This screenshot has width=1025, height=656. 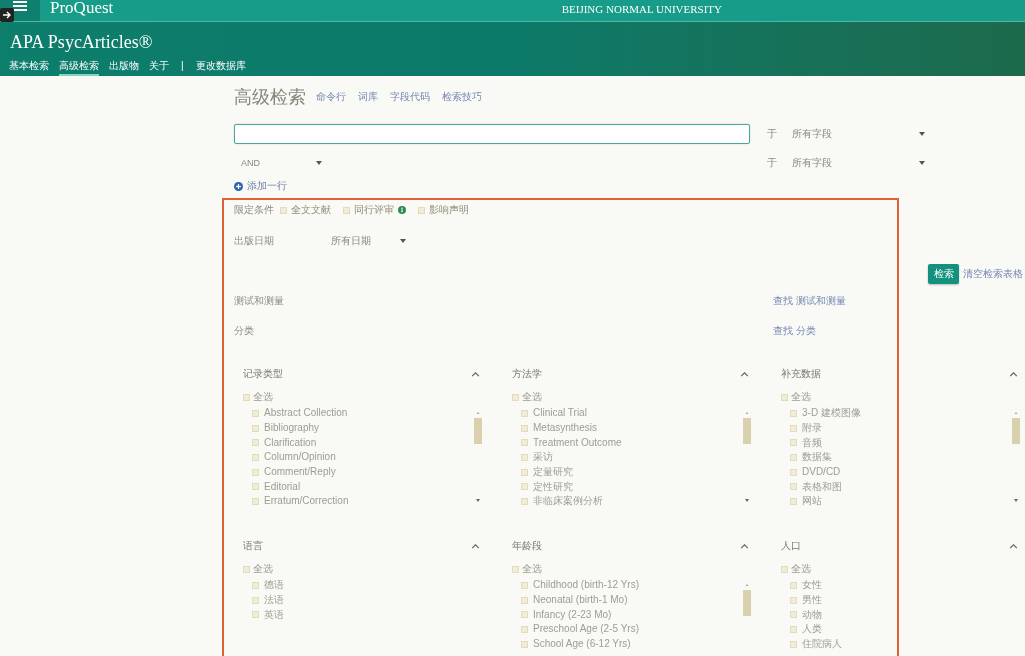 I want to click on facet-option-label: 网站, so click(x=812, y=501).